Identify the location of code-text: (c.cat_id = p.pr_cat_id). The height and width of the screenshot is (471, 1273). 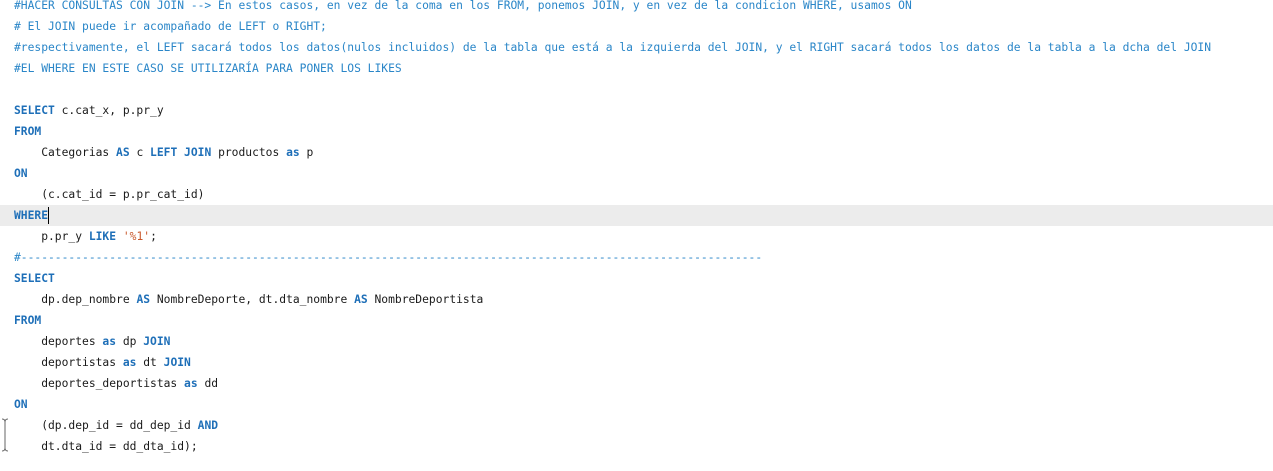
(109, 194).